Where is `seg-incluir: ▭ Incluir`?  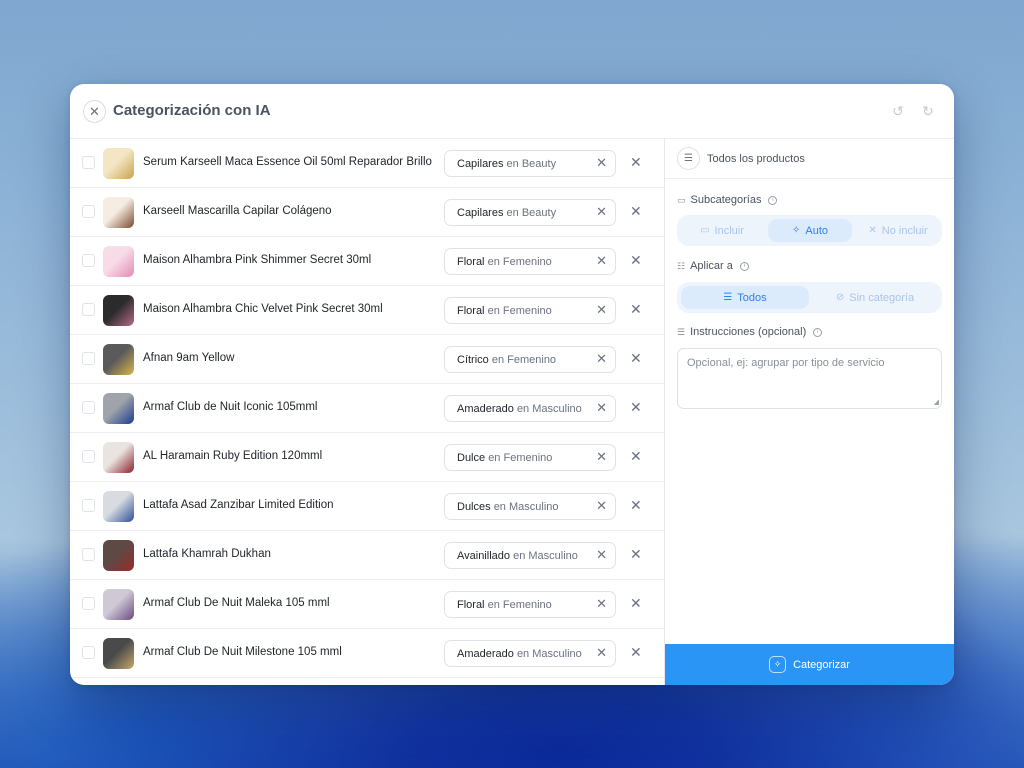 seg-incluir: ▭ Incluir is located at coordinates (722, 230).